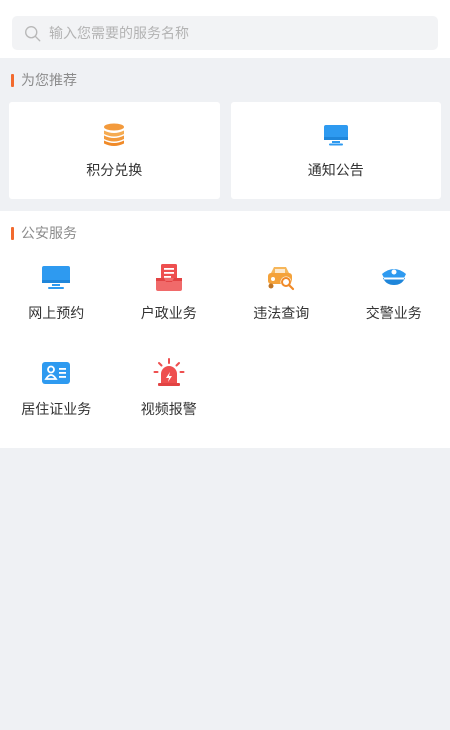 The image size is (450, 730). What do you see at coordinates (169, 395) in the screenshot?
I see `service-item-video-alarm: 视频报警` at bounding box center [169, 395].